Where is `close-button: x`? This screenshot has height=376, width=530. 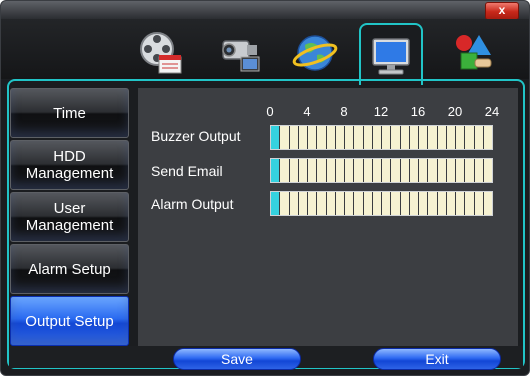 close-button: x is located at coordinates (502, 11).